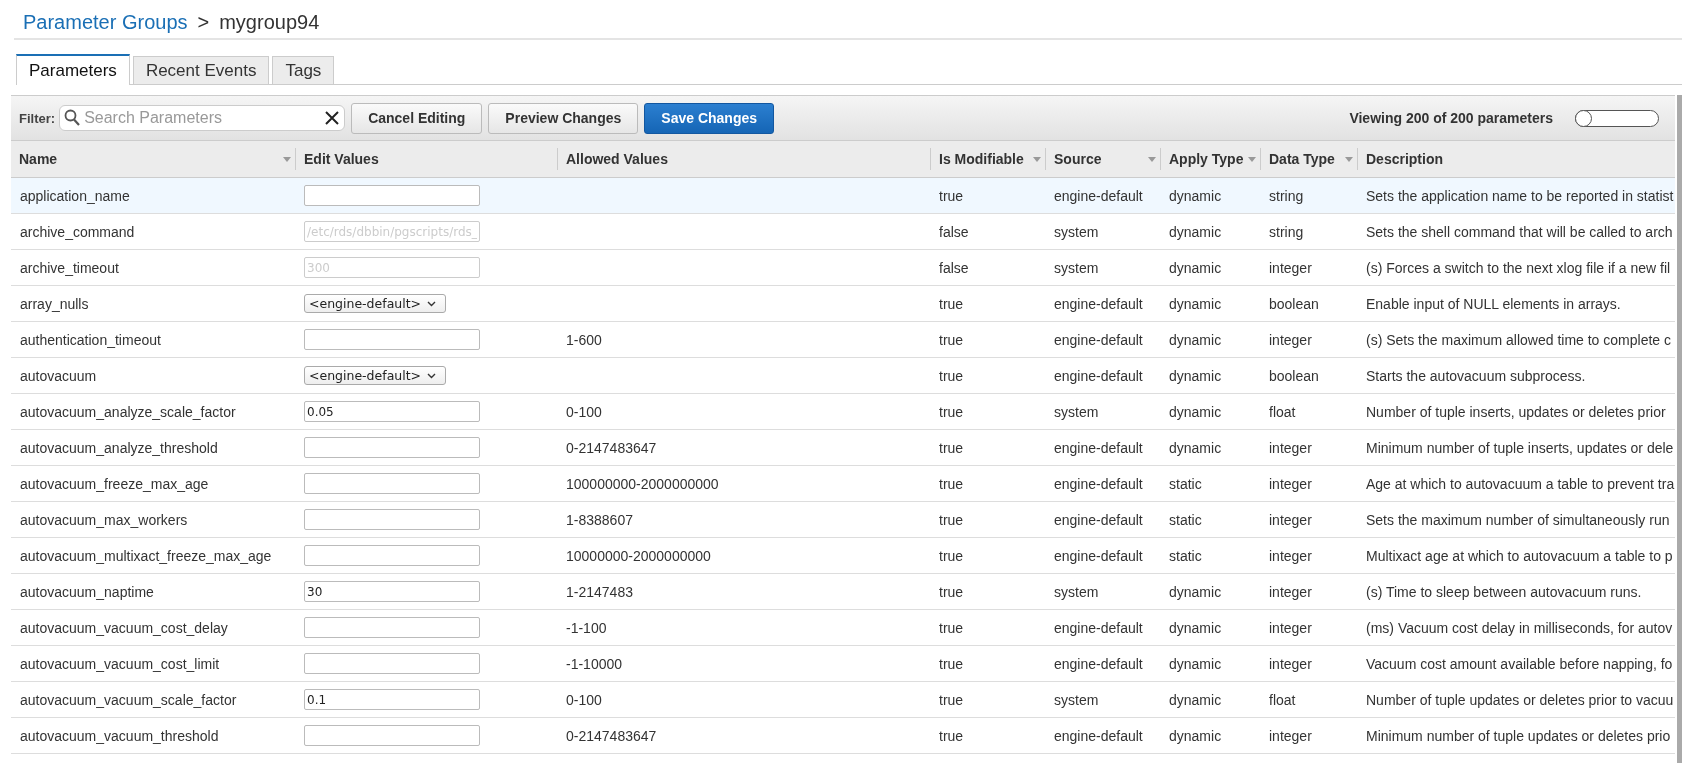 The width and height of the screenshot is (1682, 763). Describe the element at coordinates (709, 118) in the screenshot. I see `toolbar-button: Save Changes` at that location.